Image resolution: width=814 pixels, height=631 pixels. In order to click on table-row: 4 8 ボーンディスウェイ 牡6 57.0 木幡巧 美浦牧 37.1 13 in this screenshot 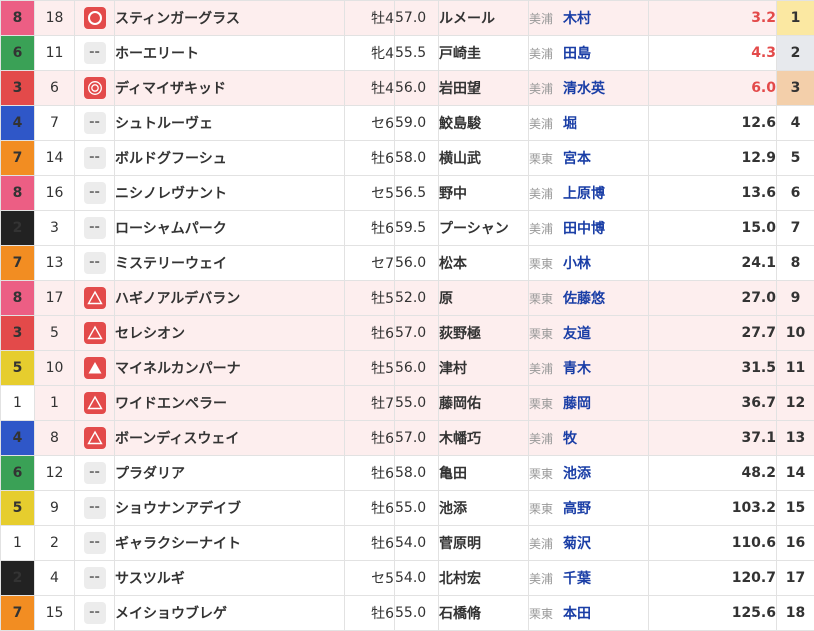, I will do `click(407, 438)`.